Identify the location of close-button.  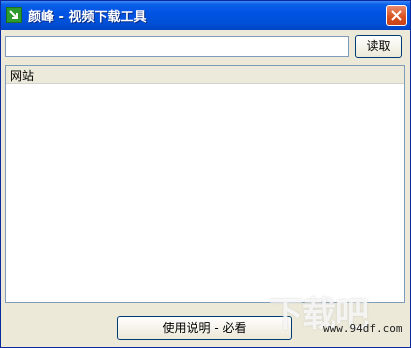
(396, 15).